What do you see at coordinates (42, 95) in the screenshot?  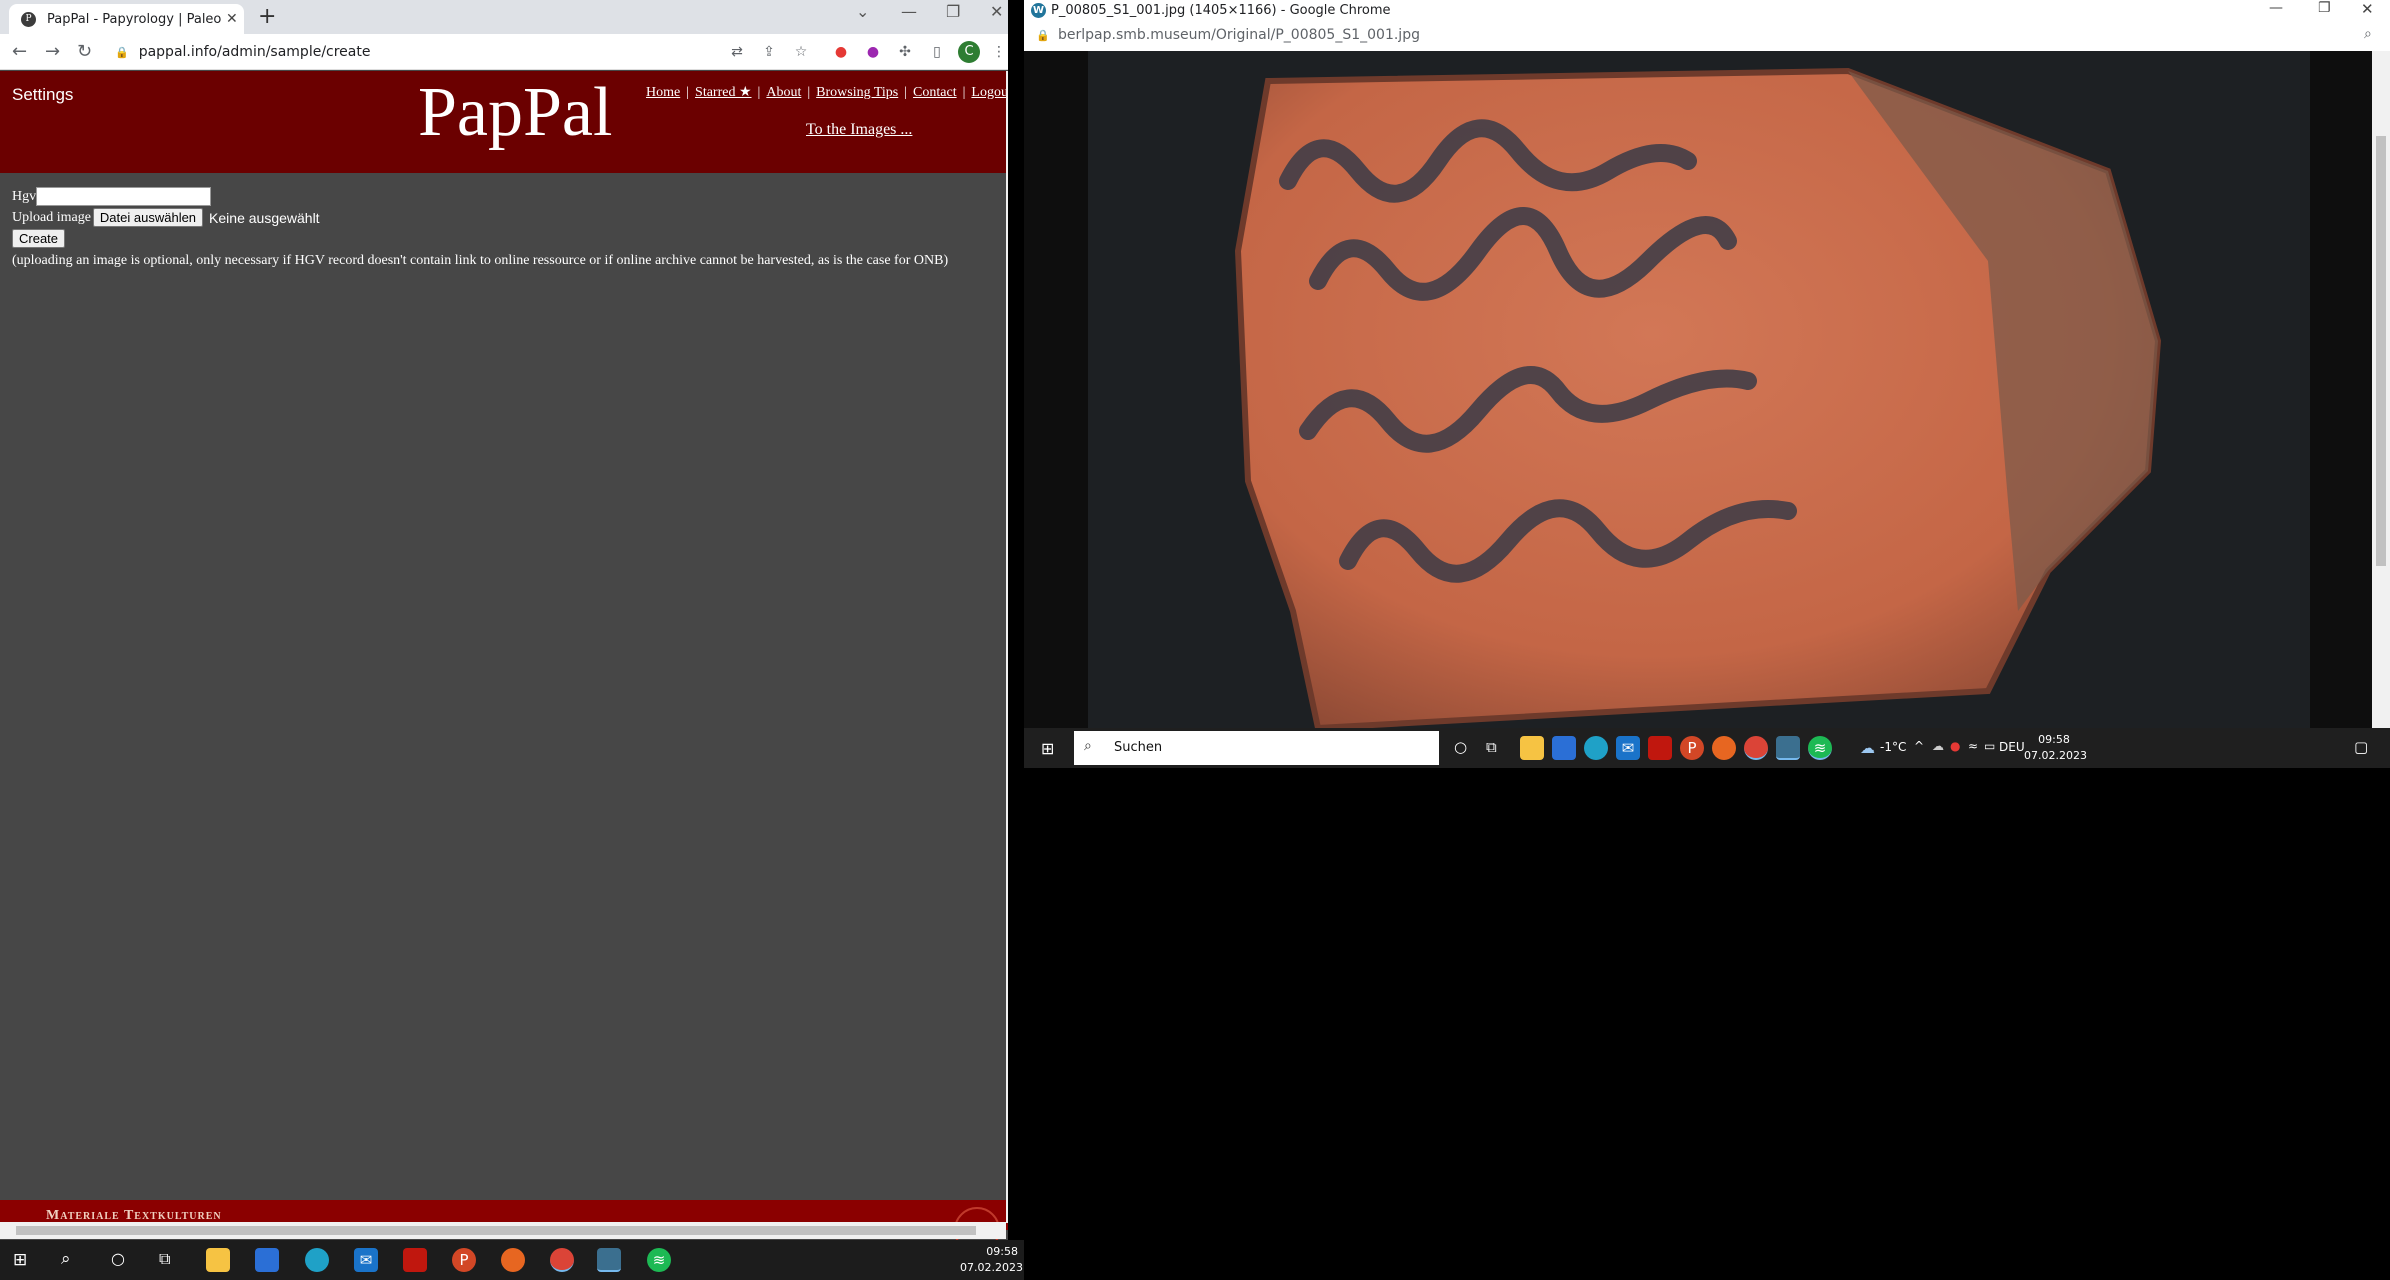 I see `settings-link: Settings` at bounding box center [42, 95].